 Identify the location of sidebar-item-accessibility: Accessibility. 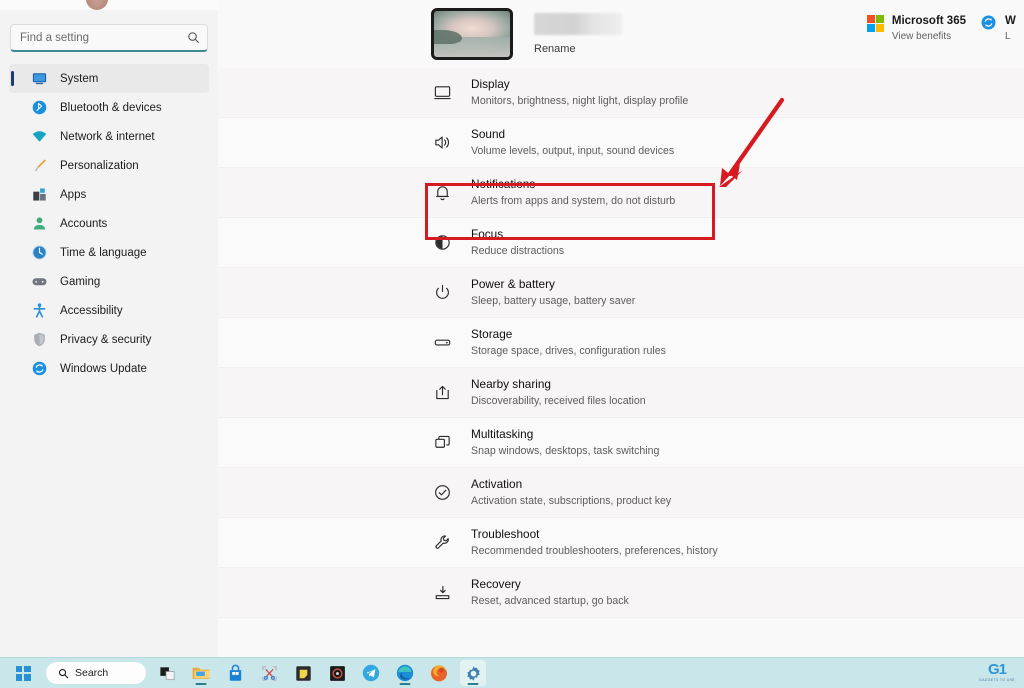
(109, 310).